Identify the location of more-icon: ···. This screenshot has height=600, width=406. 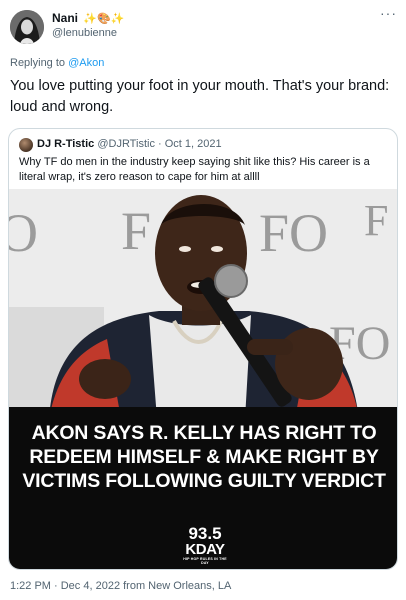
(388, 13).